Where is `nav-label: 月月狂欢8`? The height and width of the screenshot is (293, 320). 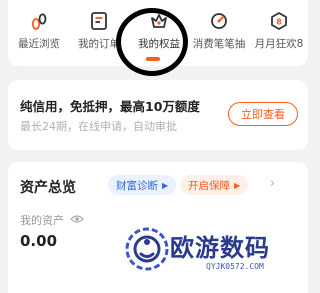 nav-label: 月月狂欢8 is located at coordinates (279, 44).